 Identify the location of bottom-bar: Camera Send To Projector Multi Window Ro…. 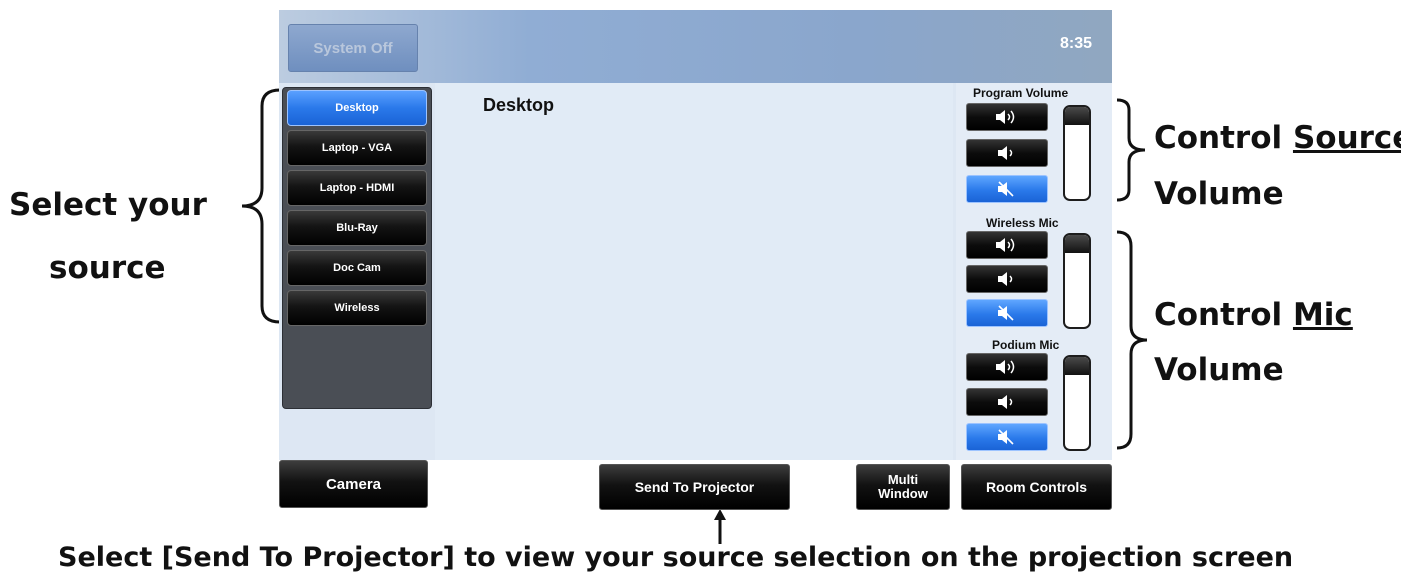
(695, 485).